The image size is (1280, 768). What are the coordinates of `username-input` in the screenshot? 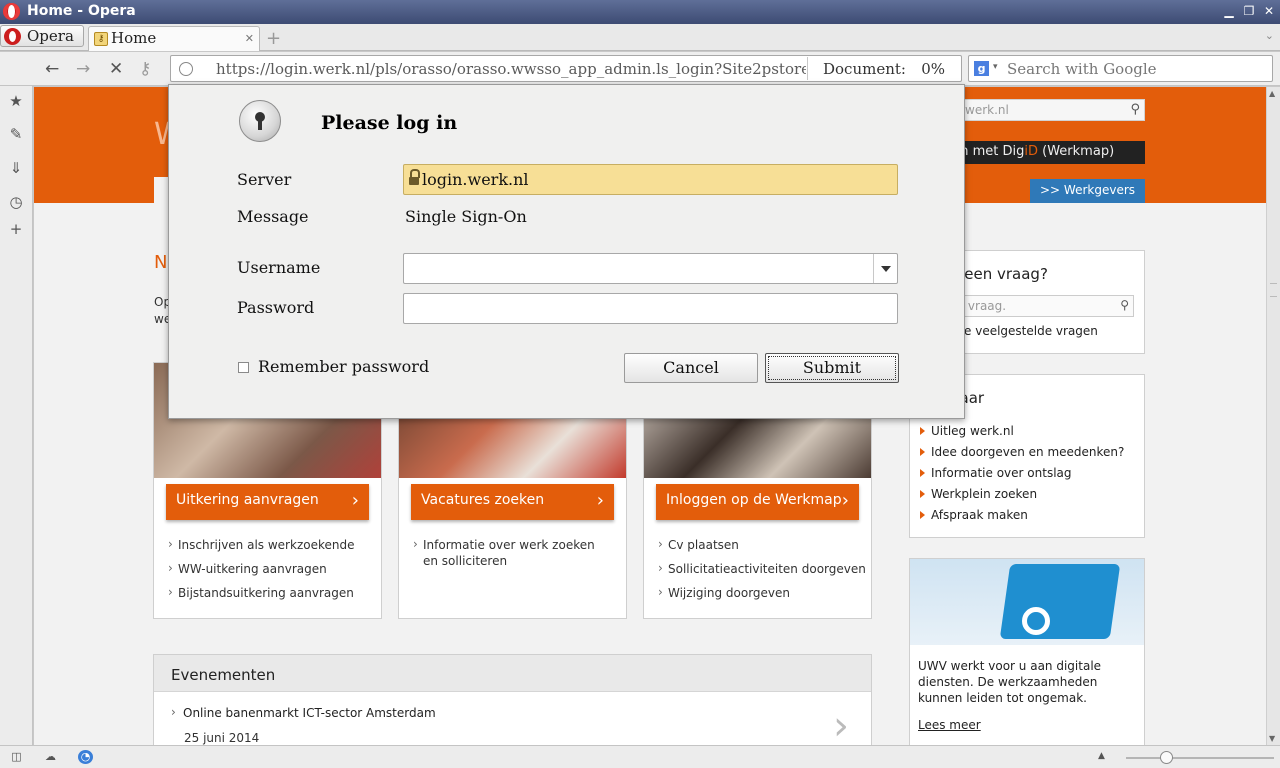 It's located at (638, 269).